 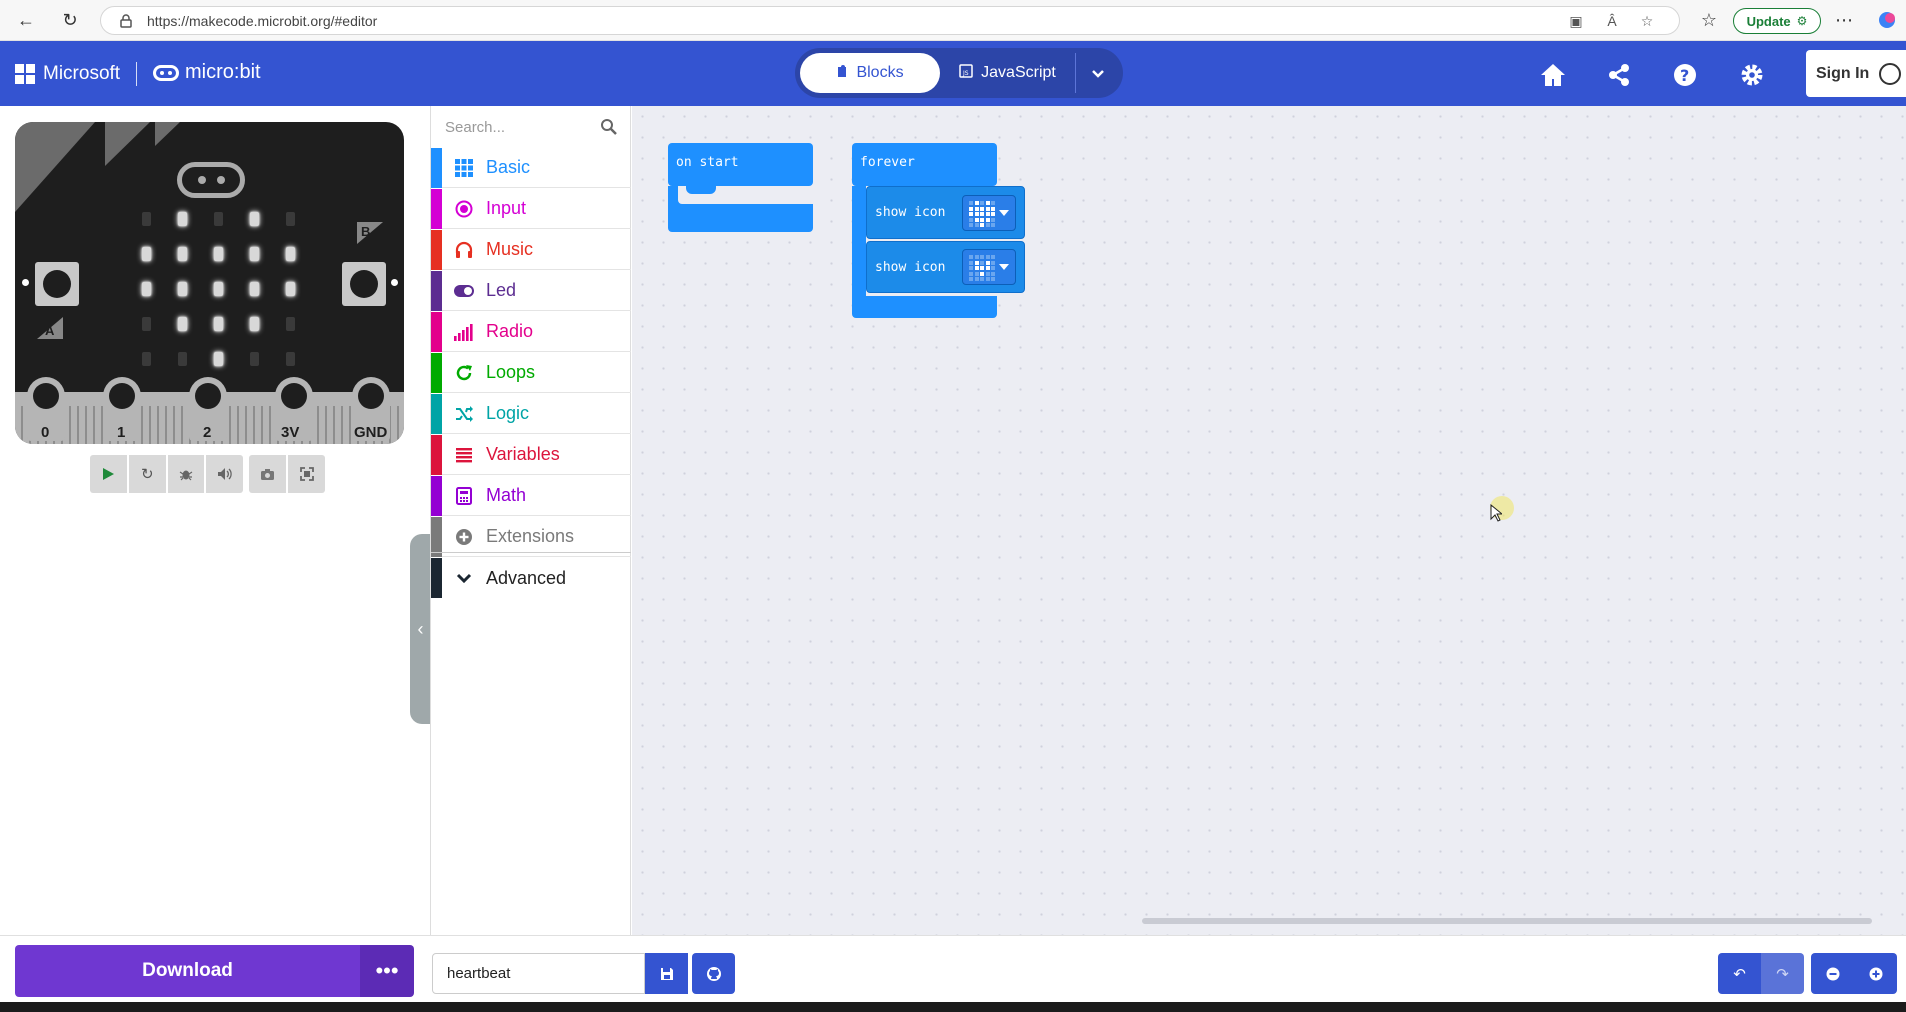 What do you see at coordinates (262, 21) in the screenshot?
I see `url-text: https://makecode.microbit.org/#editor` at bounding box center [262, 21].